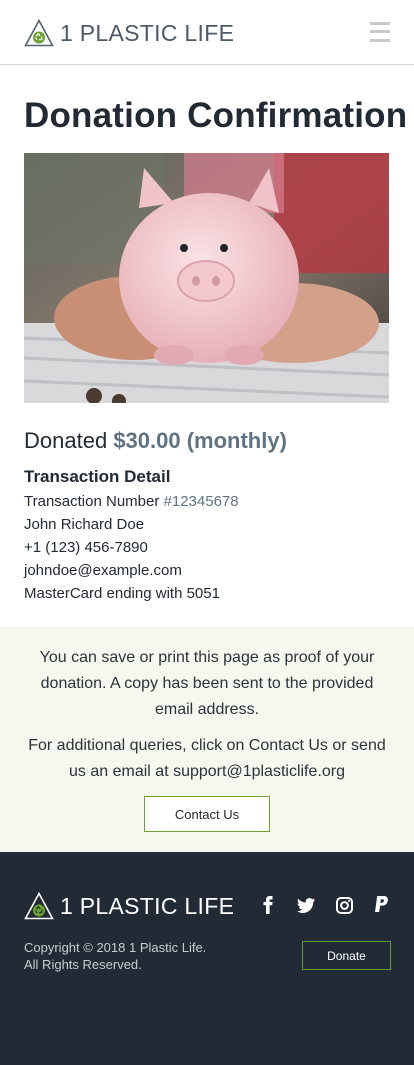 This screenshot has height=1065, width=414. What do you see at coordinates (201, 501) in the screenshot?
I see `transaction-number-value: #12345678` at bounding box center [201, 501].